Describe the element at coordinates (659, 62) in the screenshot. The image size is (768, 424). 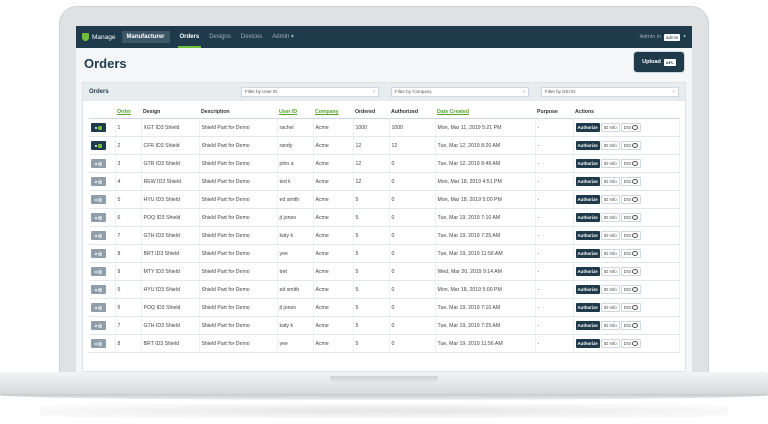
I see `upload-apl-button: Upload APL` at that location.